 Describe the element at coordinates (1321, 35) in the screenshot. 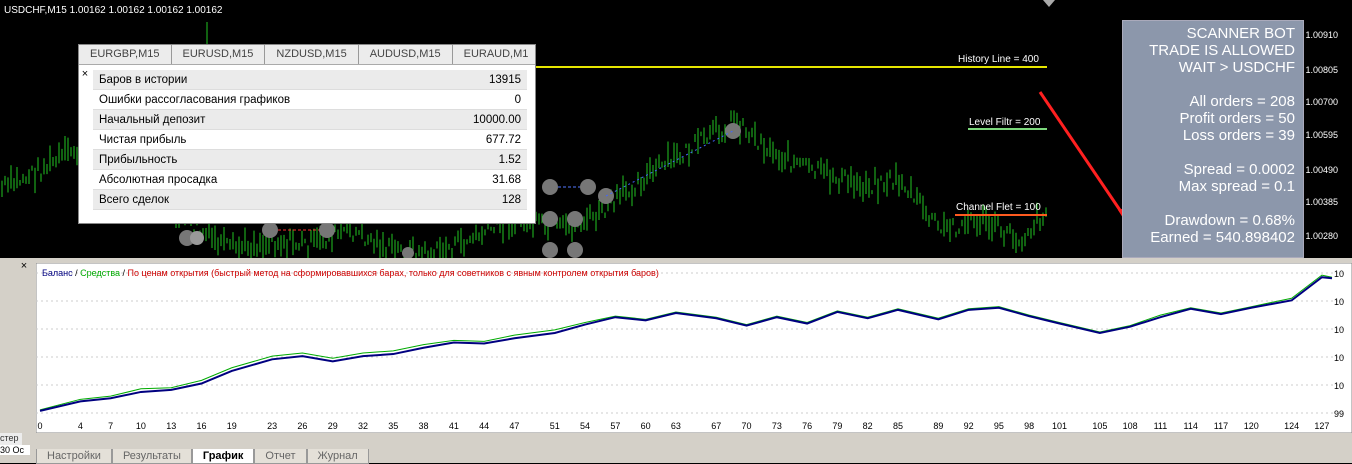

I see `price-axis-label: 1.00910` at that location.